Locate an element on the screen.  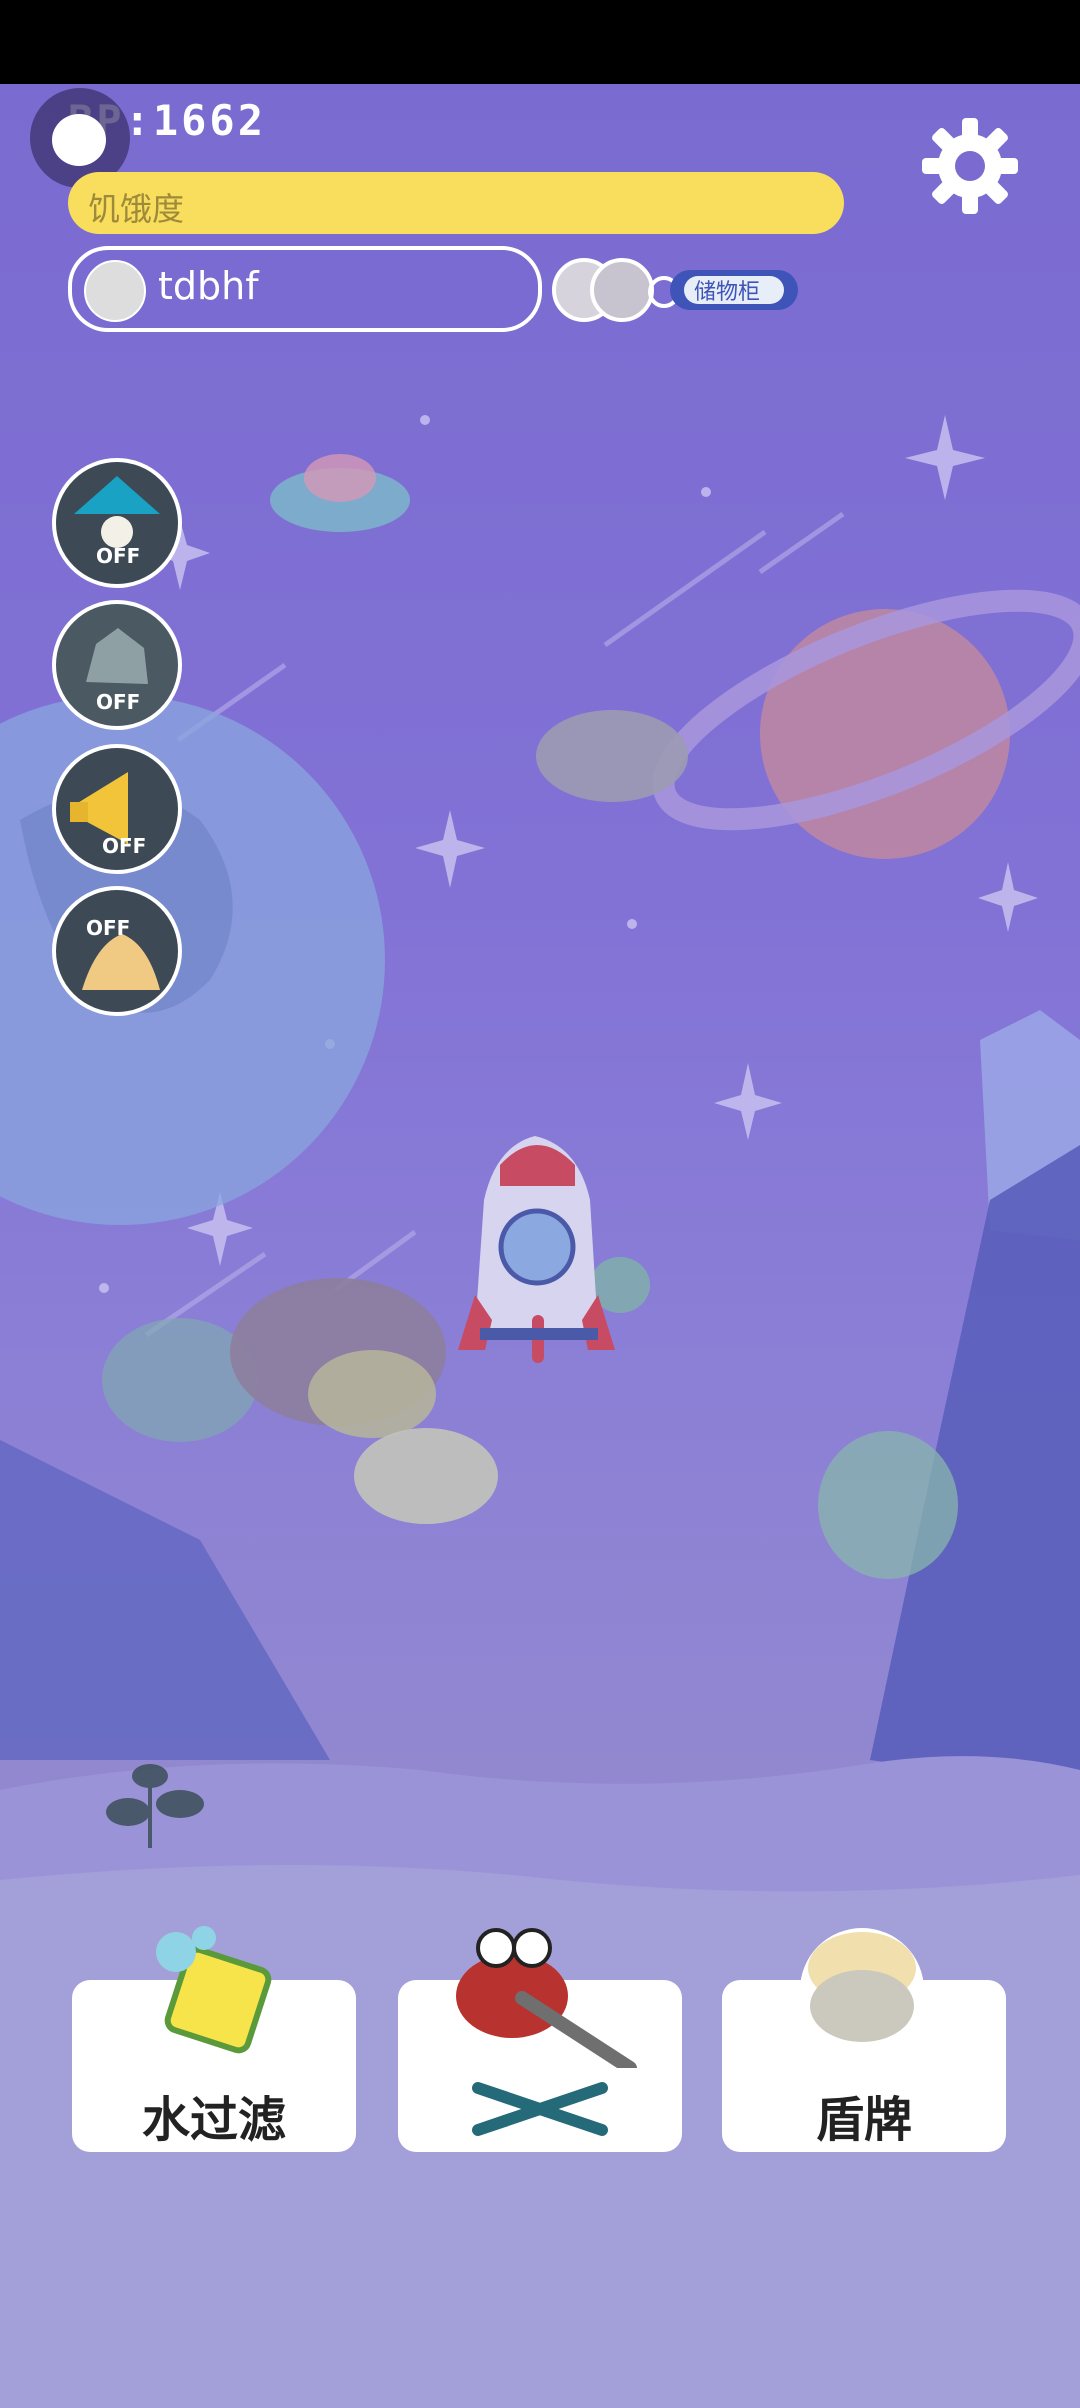
rocket is located at coordinates (536, 1249).